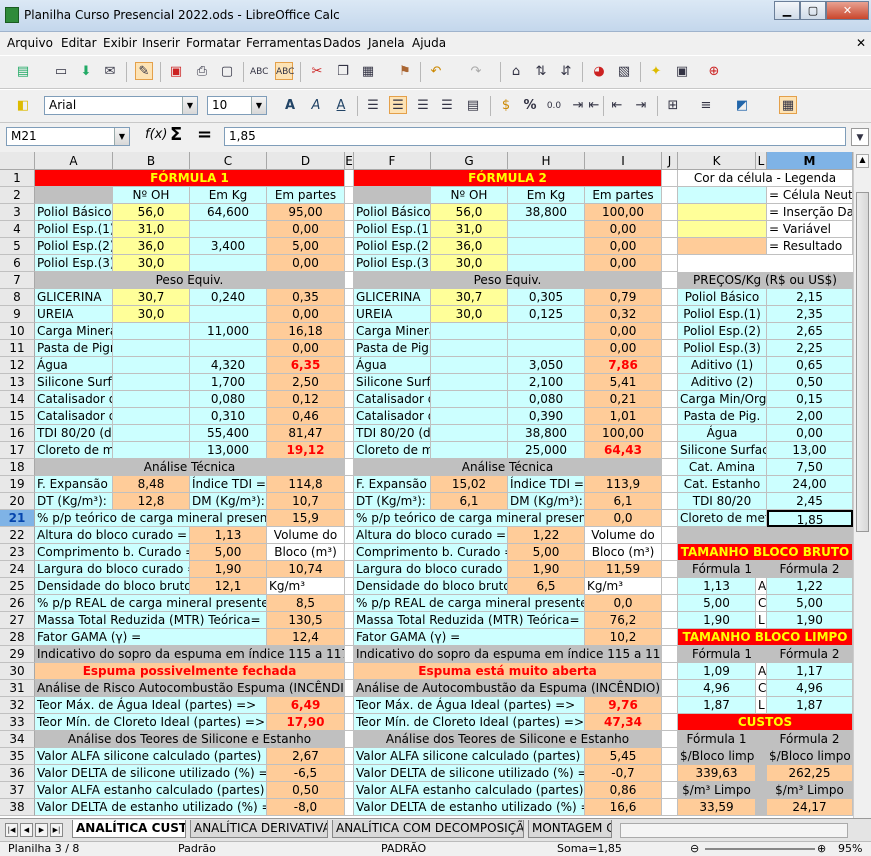  I want to click on cell-b20: 12,8, so click(151, 501).